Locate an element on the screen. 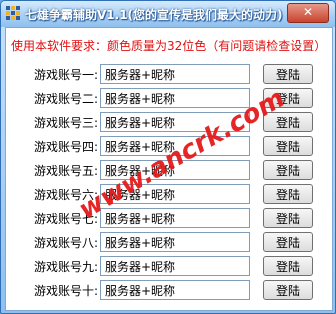 This screenshot has height=314, width=336. account-label: 游戏账号二: is located at coordinates (65, 99).